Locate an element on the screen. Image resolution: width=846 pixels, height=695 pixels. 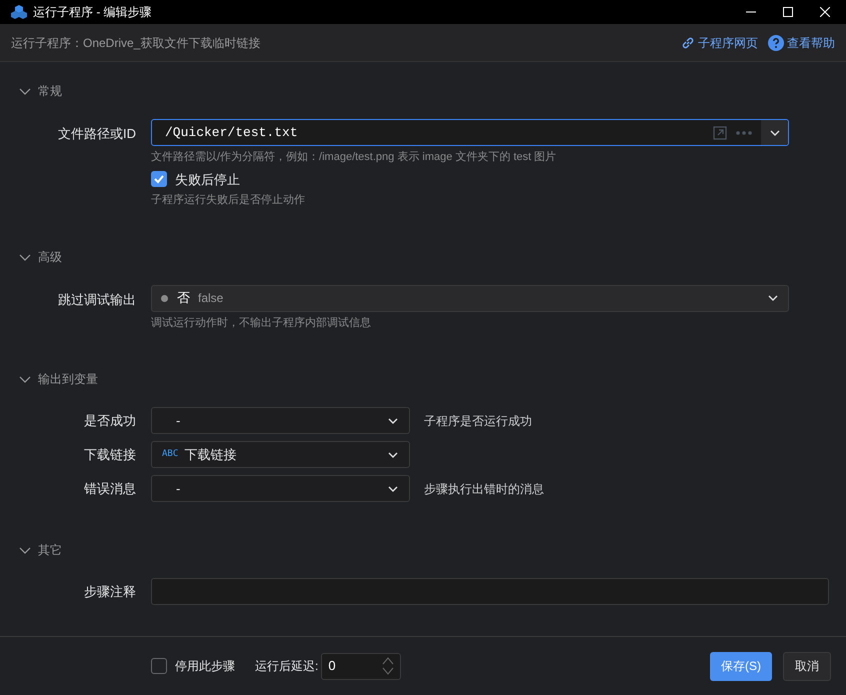
open-external-icon is located at coordinates (720, 133).